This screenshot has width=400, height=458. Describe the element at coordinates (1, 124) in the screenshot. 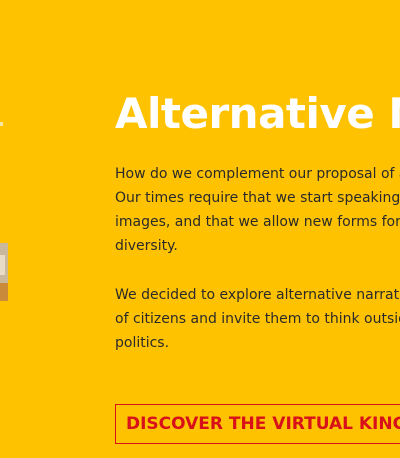

I see `left-image-fragment-top` at that location.